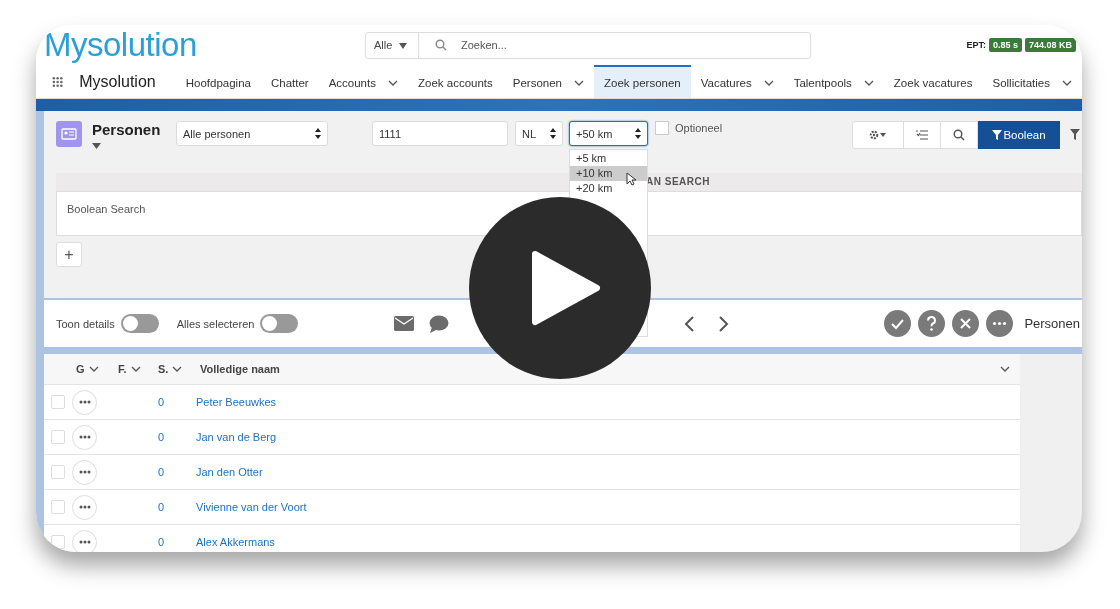 The image size is (1120, 609). Describe the element at coordinates (539, 133) in the screenshot. I see `country-select: NL` at that location.